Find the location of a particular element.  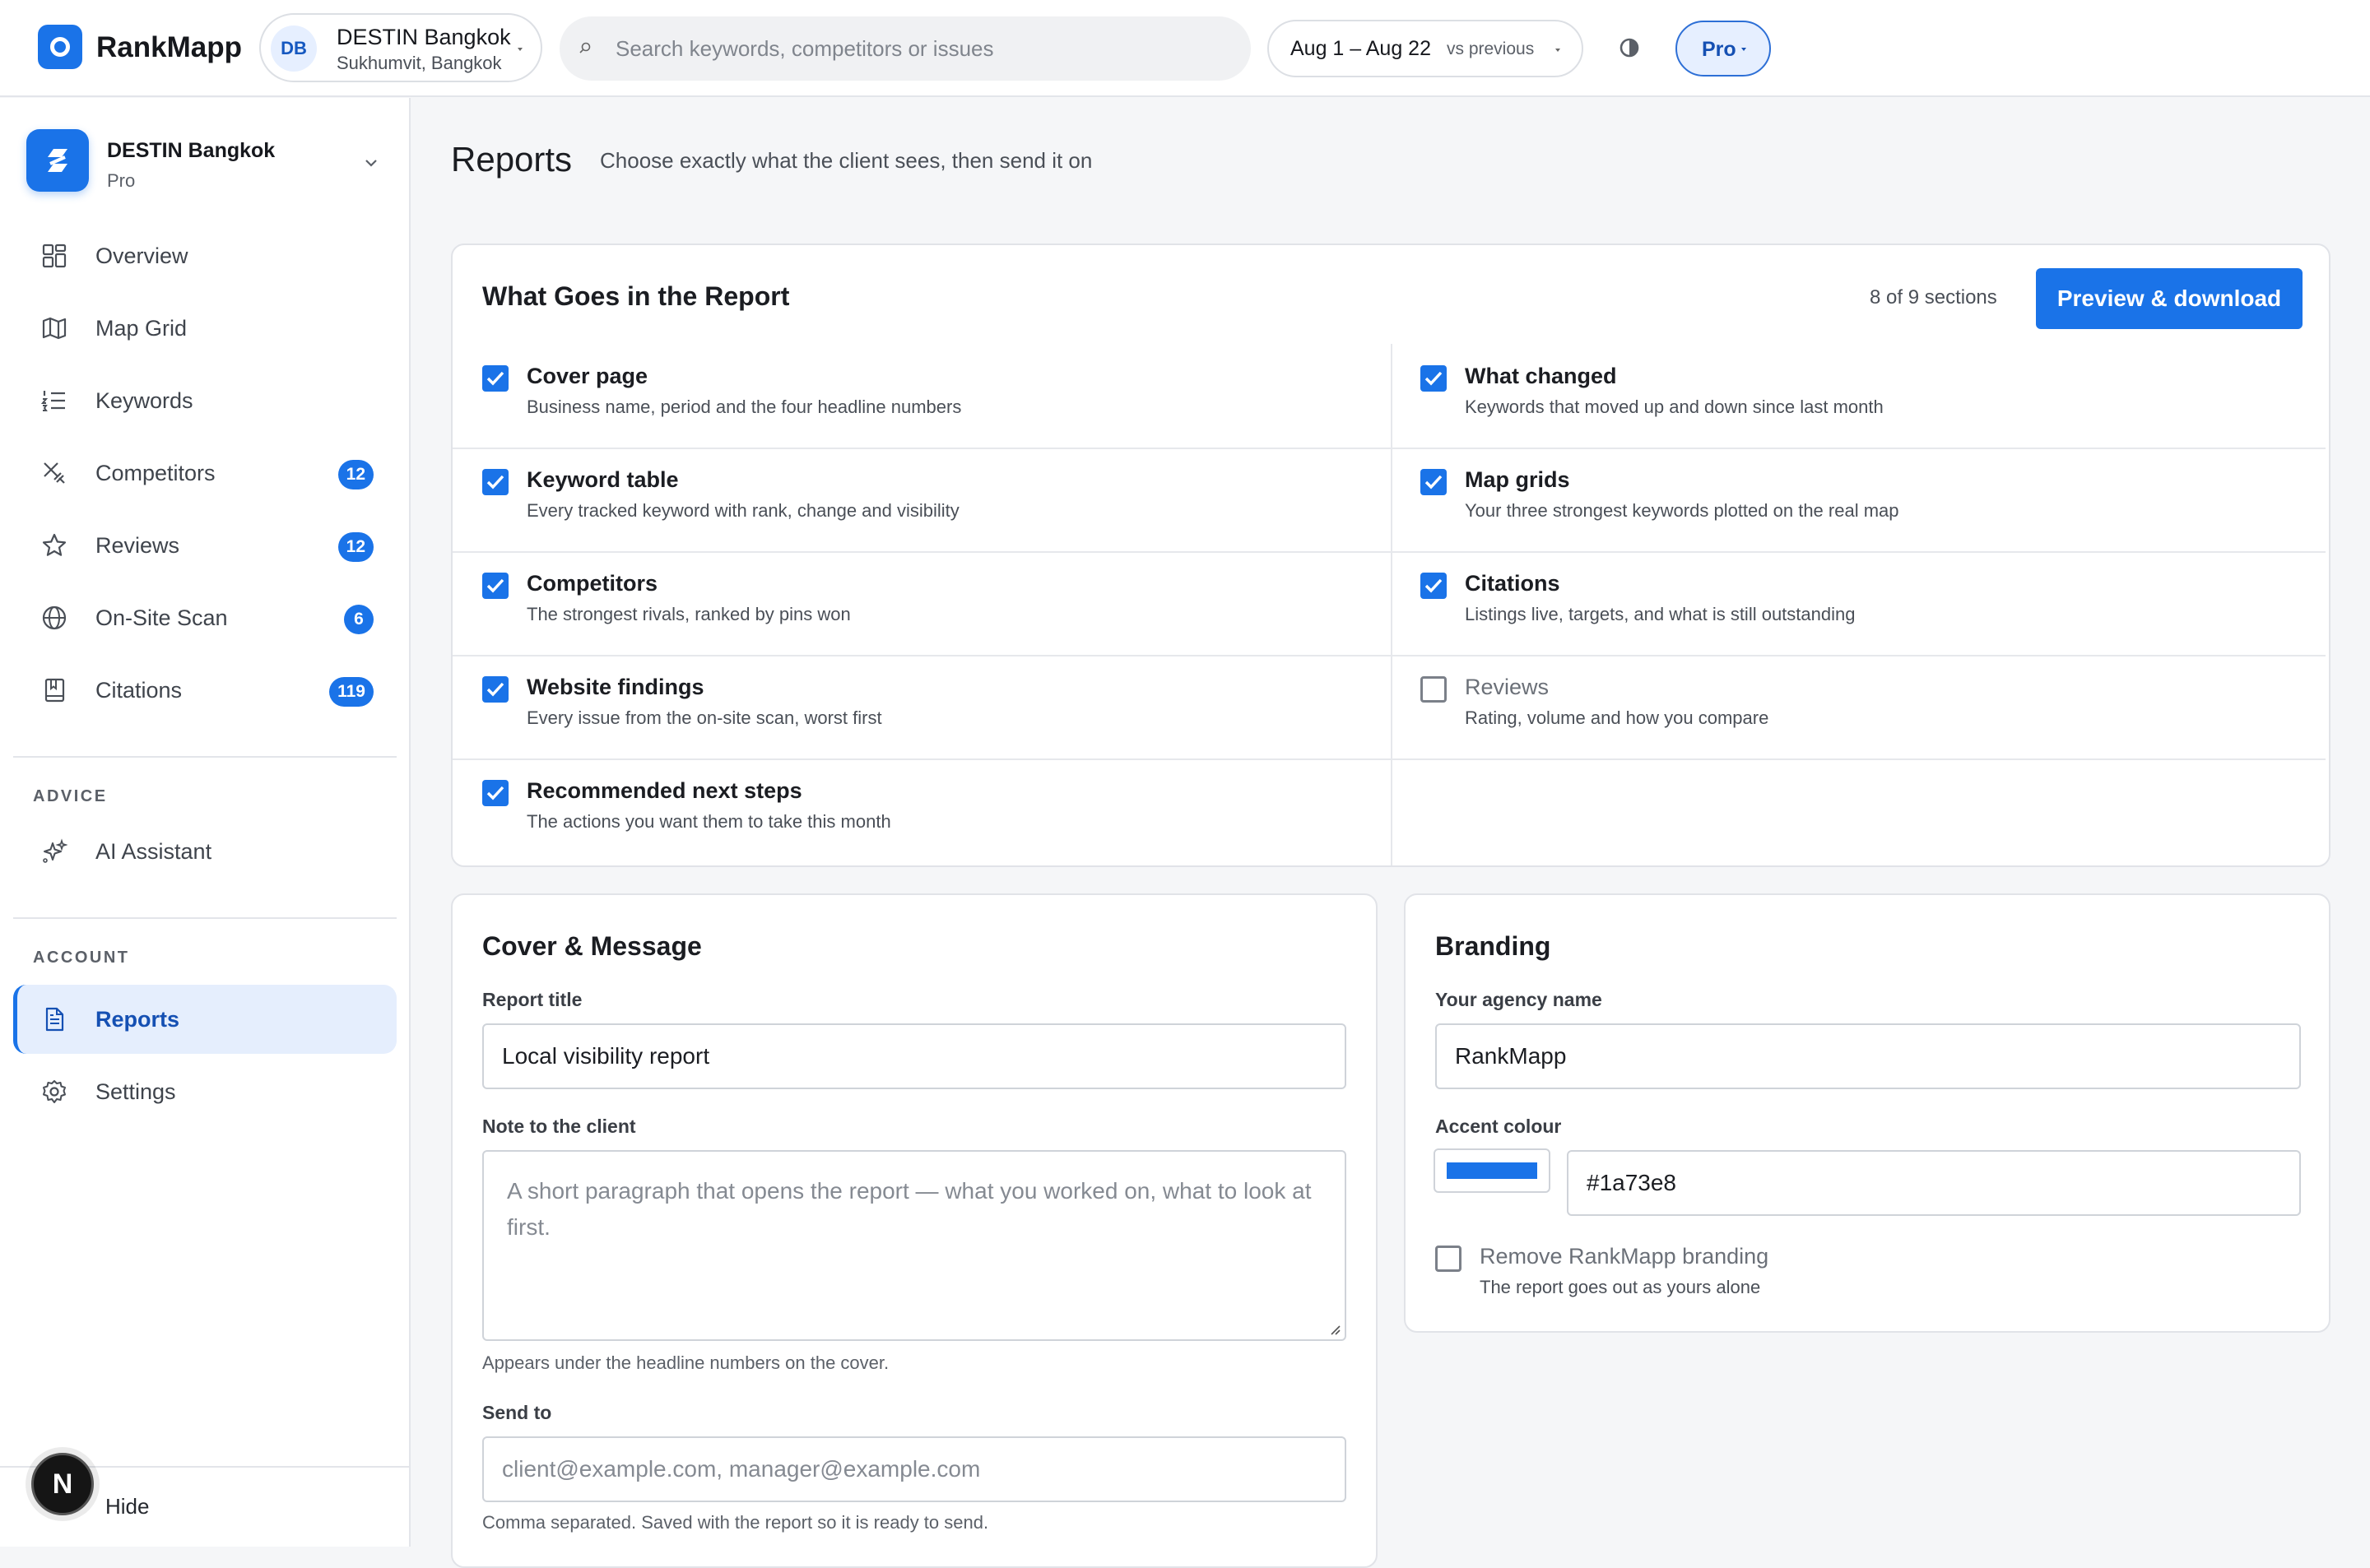

sidebar-item-on-site-scan: On-Site Scan 6 is located at coordinates (205, 617).